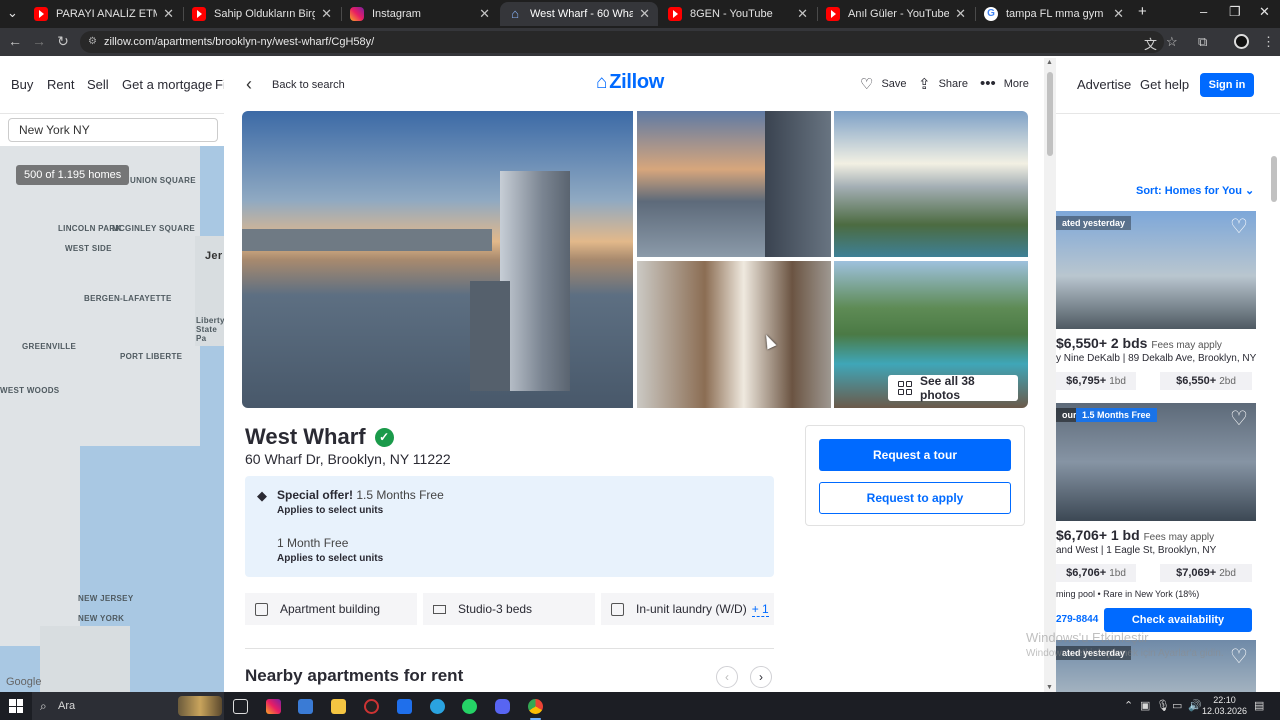  Describe the element at coordinates (1195, 190) in the screenshot. I see `sort-dropdown: Sort: Homes for You ⌄` at that location.